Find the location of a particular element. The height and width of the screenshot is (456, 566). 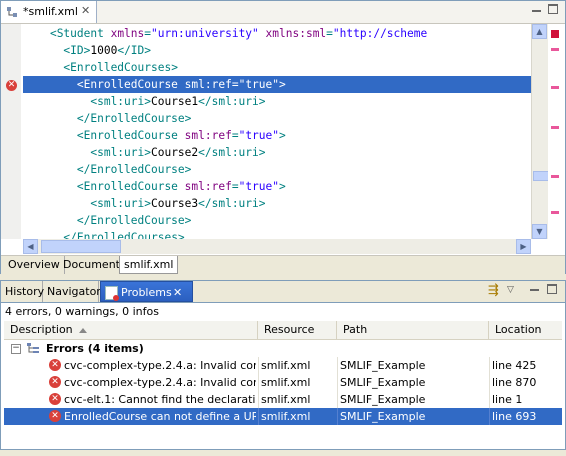

code-token: Course3 is located at coordinates (174, 203).